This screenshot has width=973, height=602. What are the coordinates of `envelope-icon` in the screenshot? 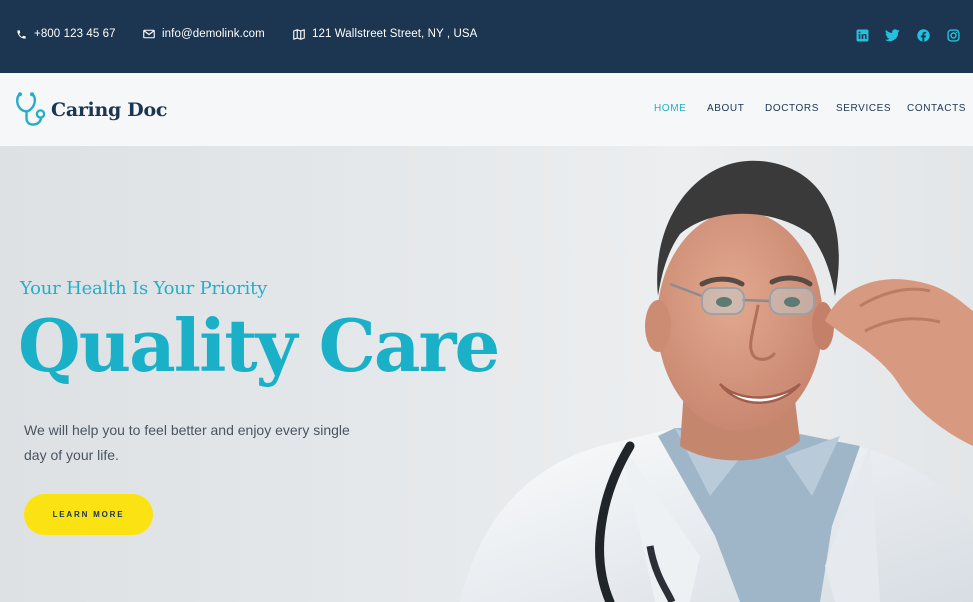 It's located at (149, 34).